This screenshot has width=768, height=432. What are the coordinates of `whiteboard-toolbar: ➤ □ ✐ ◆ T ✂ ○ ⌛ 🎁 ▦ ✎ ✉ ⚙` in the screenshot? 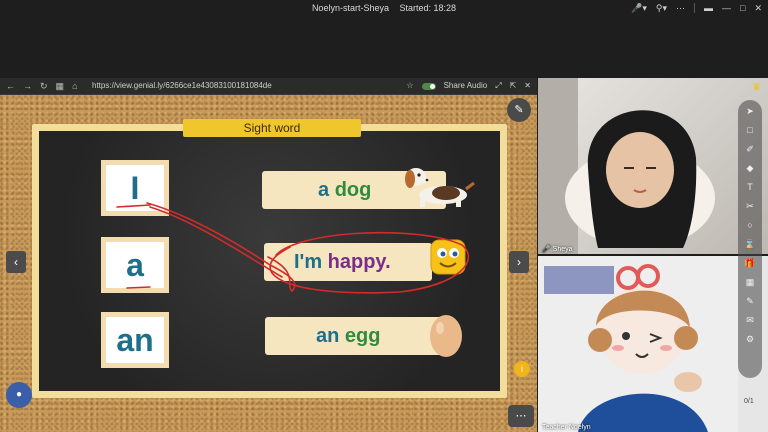 It's located at (750, 239).